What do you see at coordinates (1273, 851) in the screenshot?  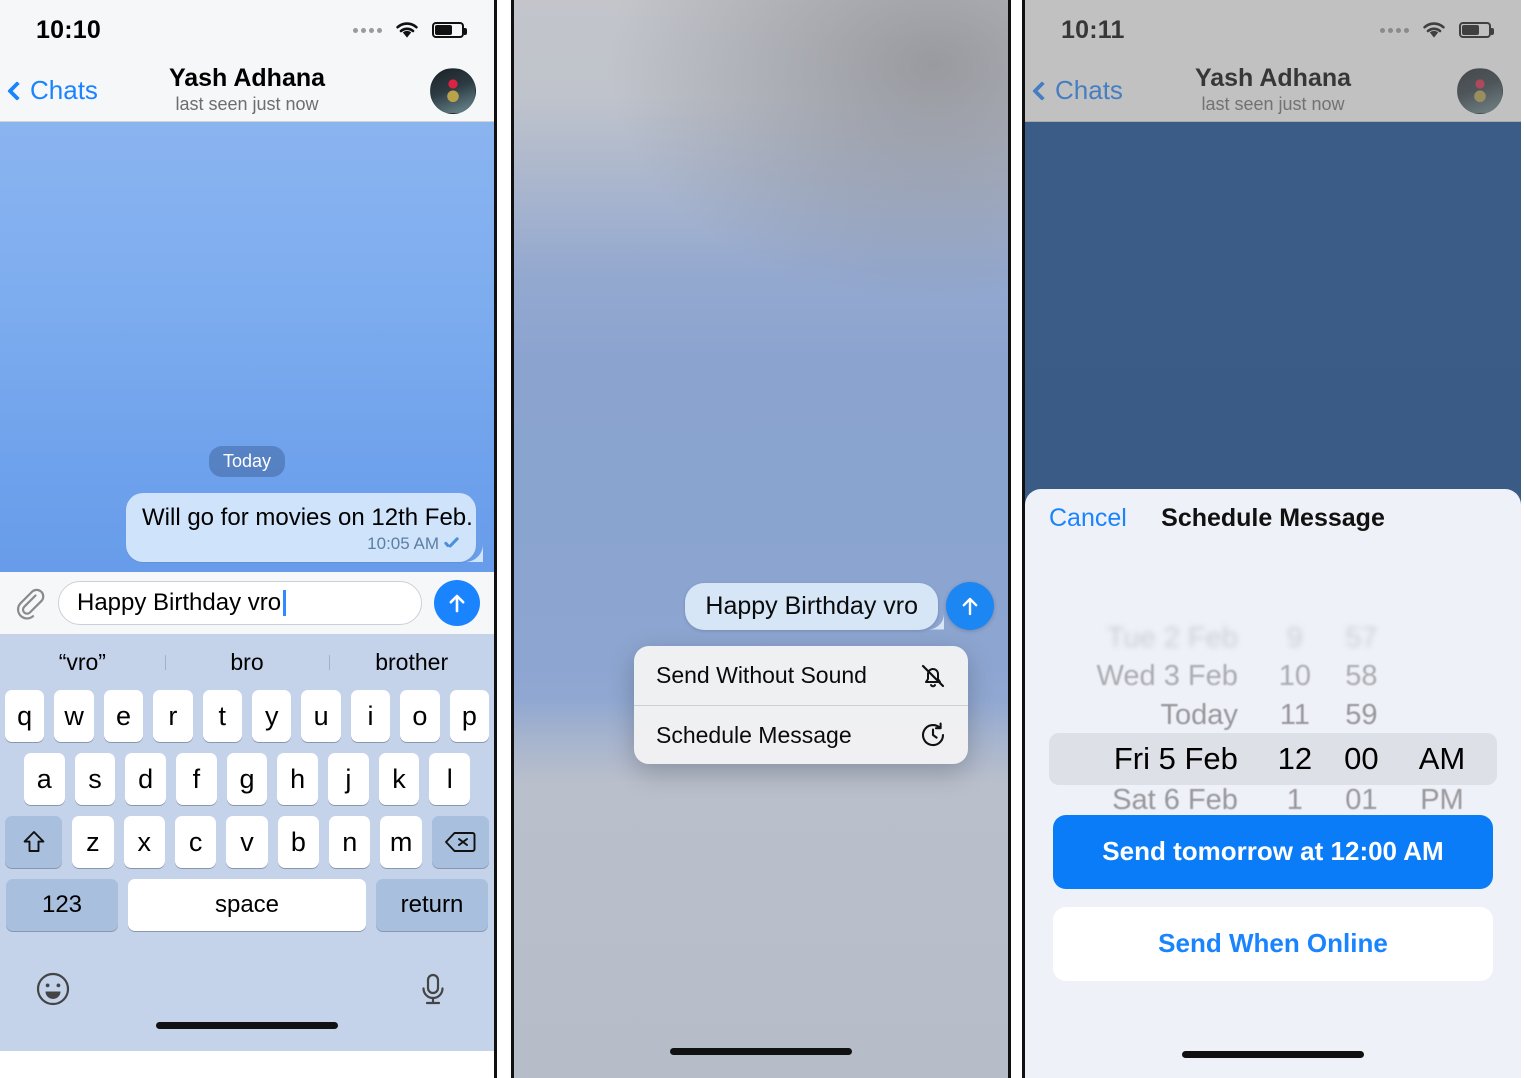 I see `send-tomorrow-button: Send tomorrow at 12:00 AM` at bounding box center [1273, 851].